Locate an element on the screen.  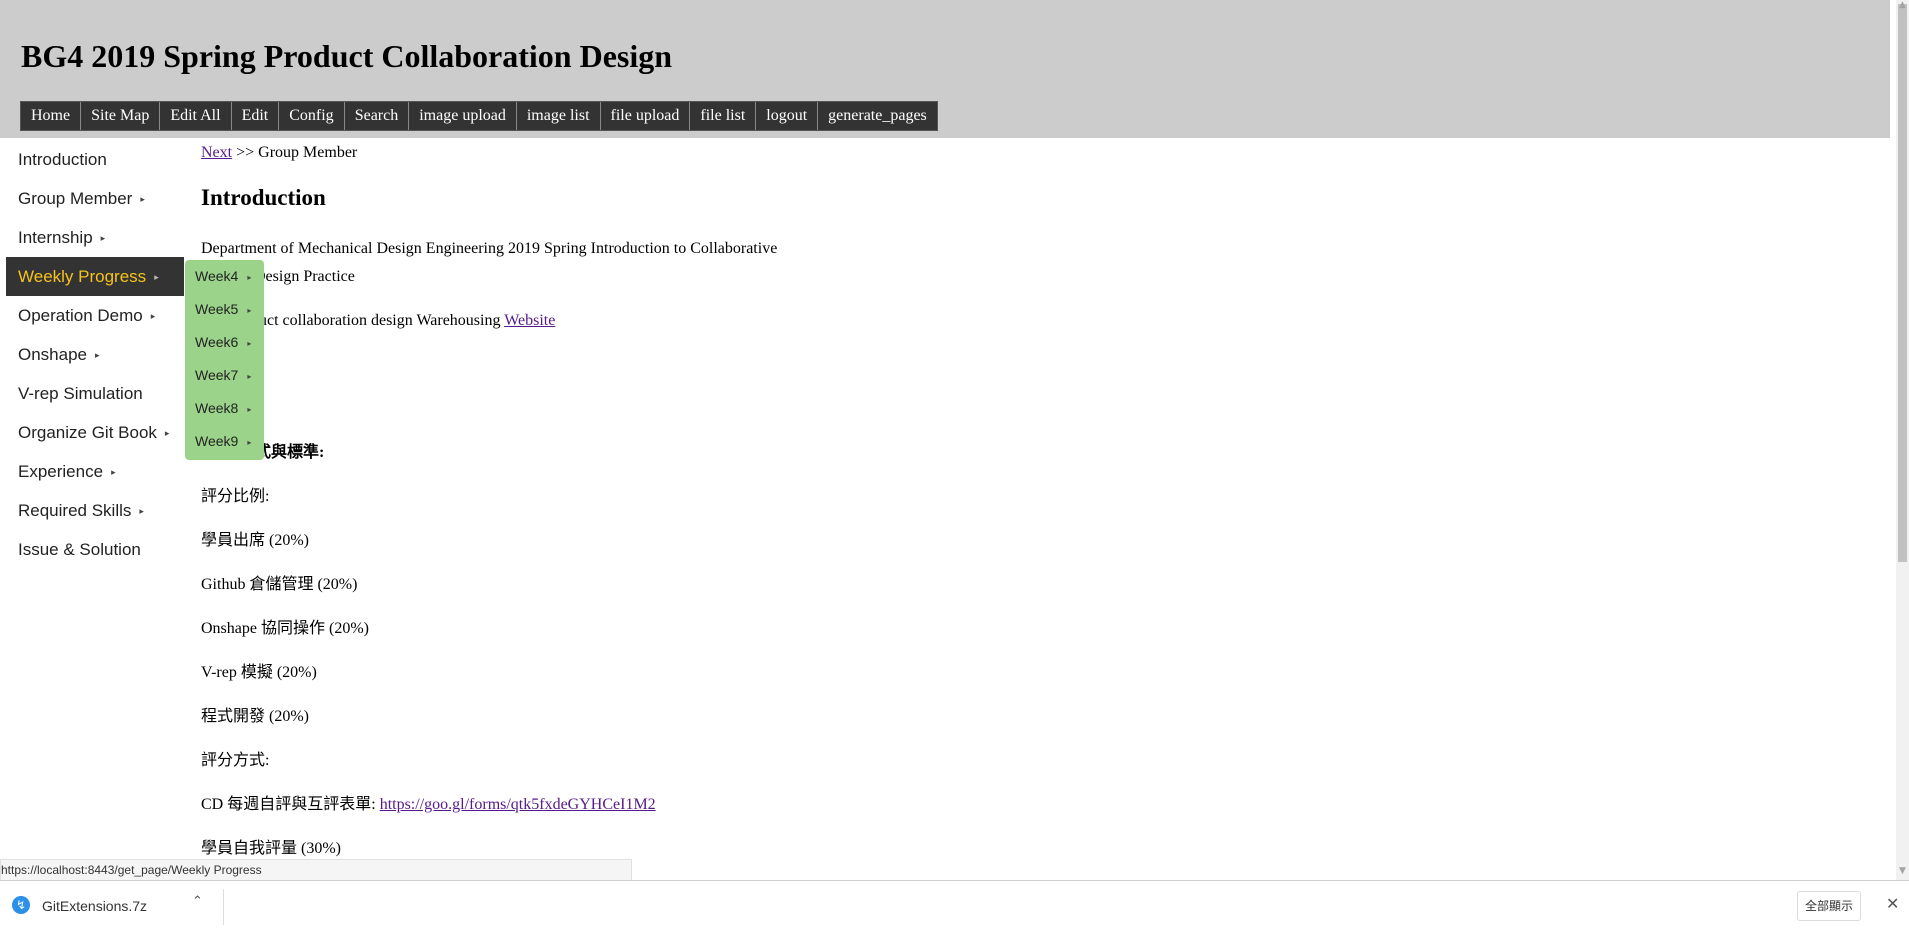
nav-search: Search is located at coordinates (377, 116).